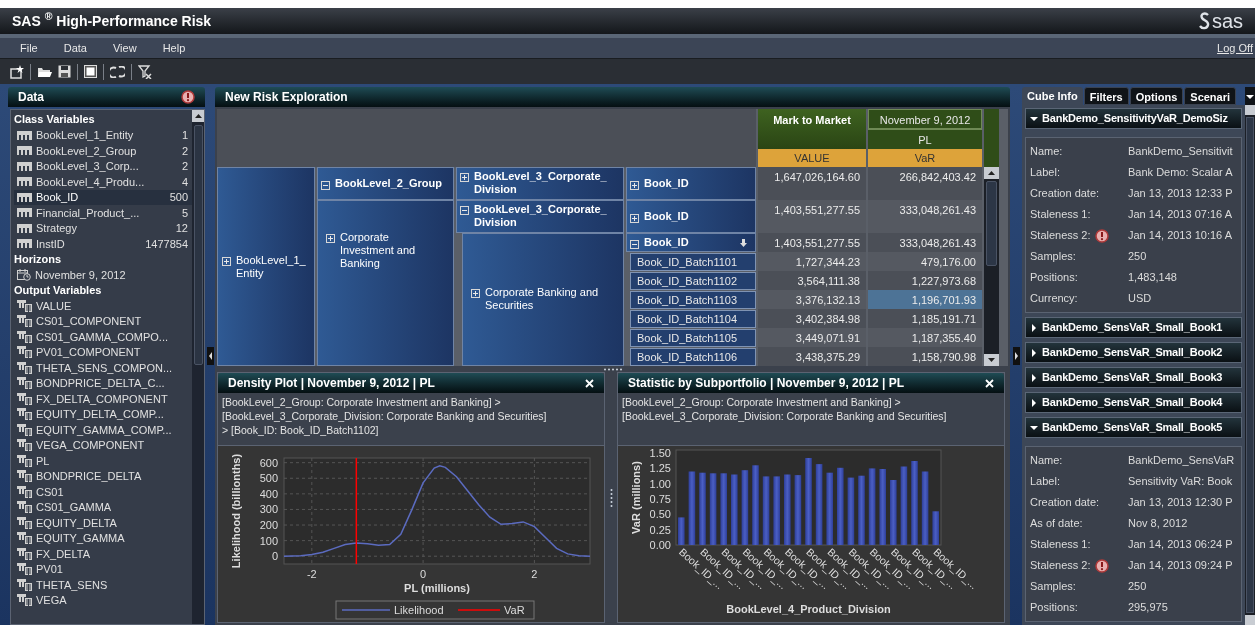  I want to click on value-cell: 1,727,344.23, so click(812, 261).